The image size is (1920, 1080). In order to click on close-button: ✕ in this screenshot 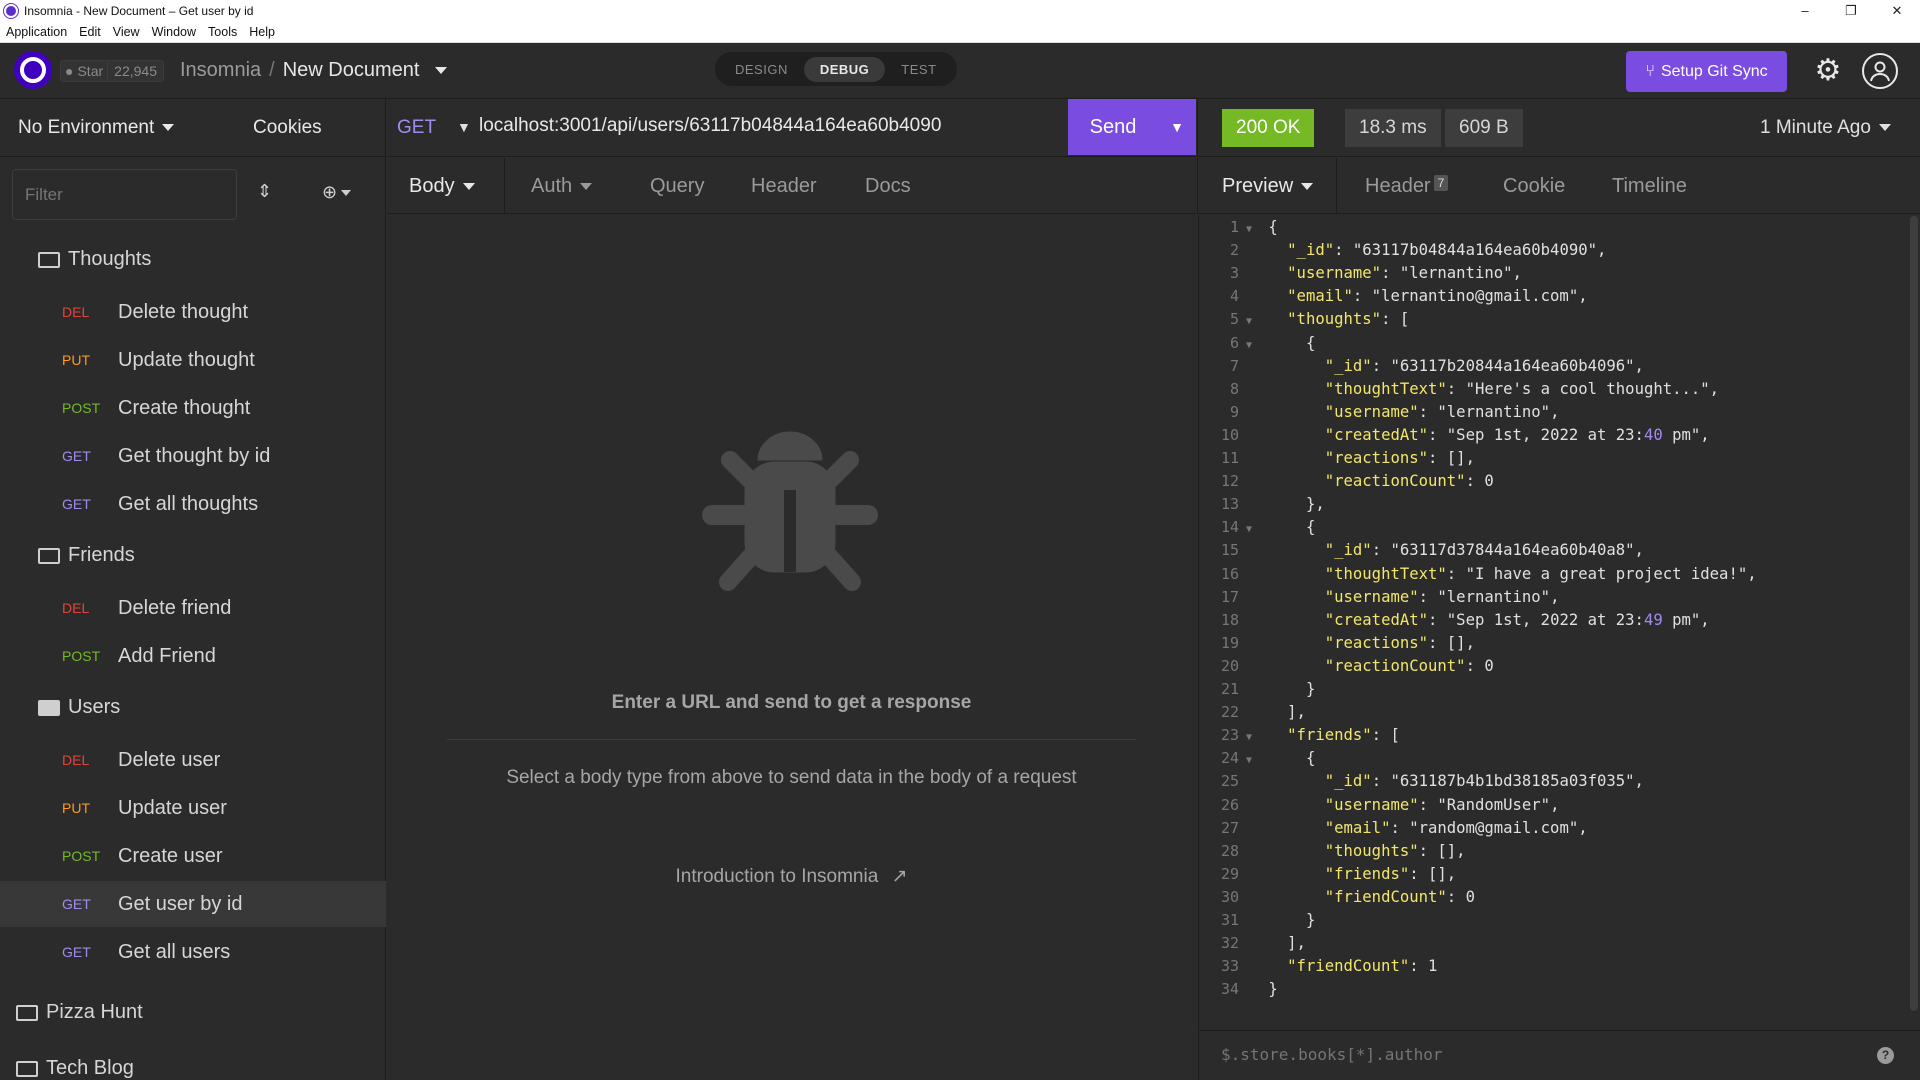, I will do `click(1897, 11)`.